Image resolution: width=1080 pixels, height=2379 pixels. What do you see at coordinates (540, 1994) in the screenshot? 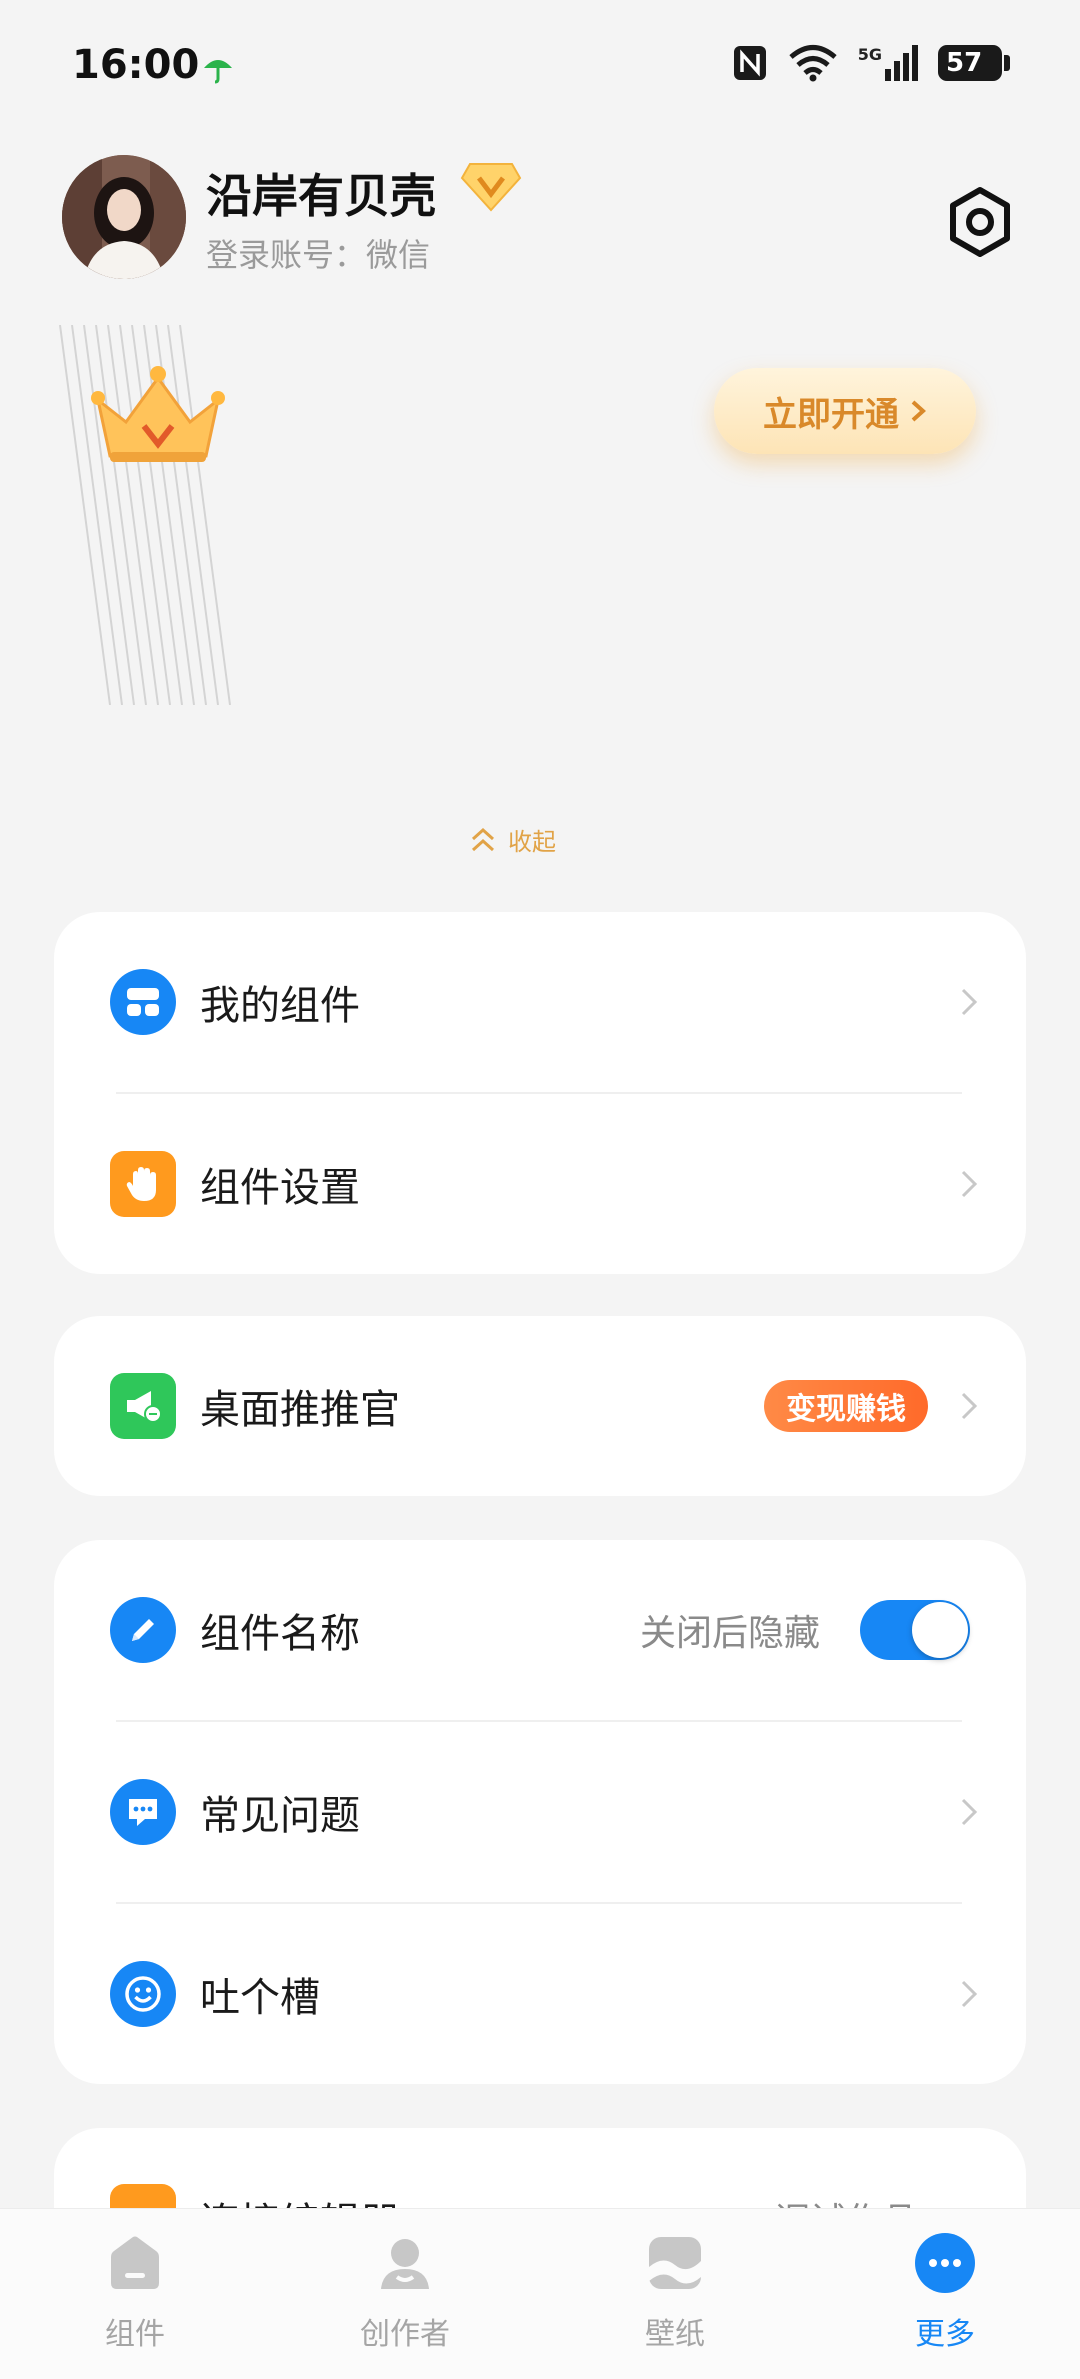
I see `feedback-row: 吐个槽` at bounding box center [540, 1994].